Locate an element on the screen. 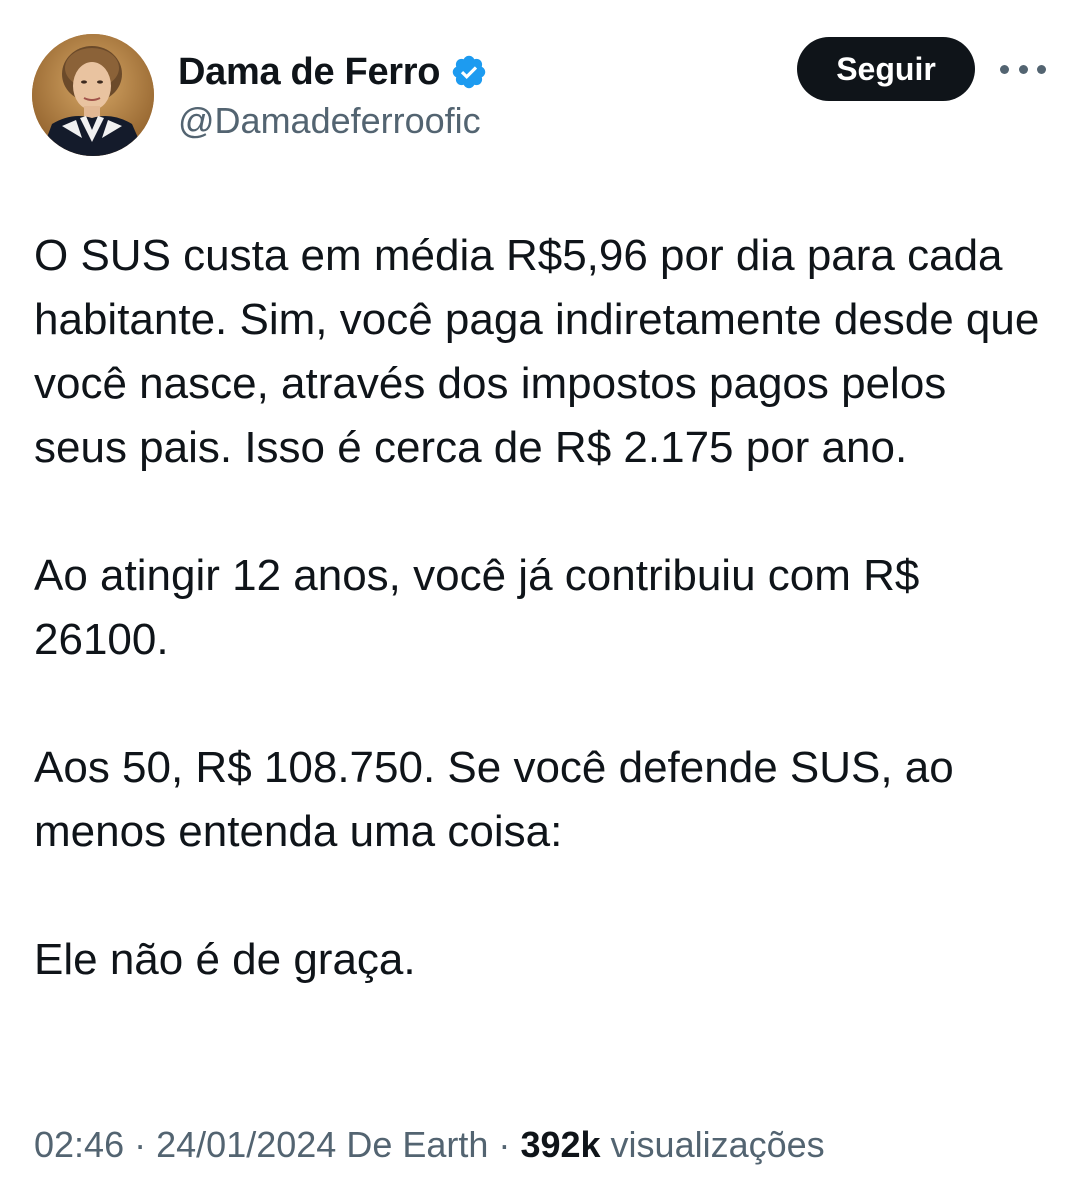 The image size is (1080, 1200). tweet-time: 02:46 is located at coordinates (79, 1144).